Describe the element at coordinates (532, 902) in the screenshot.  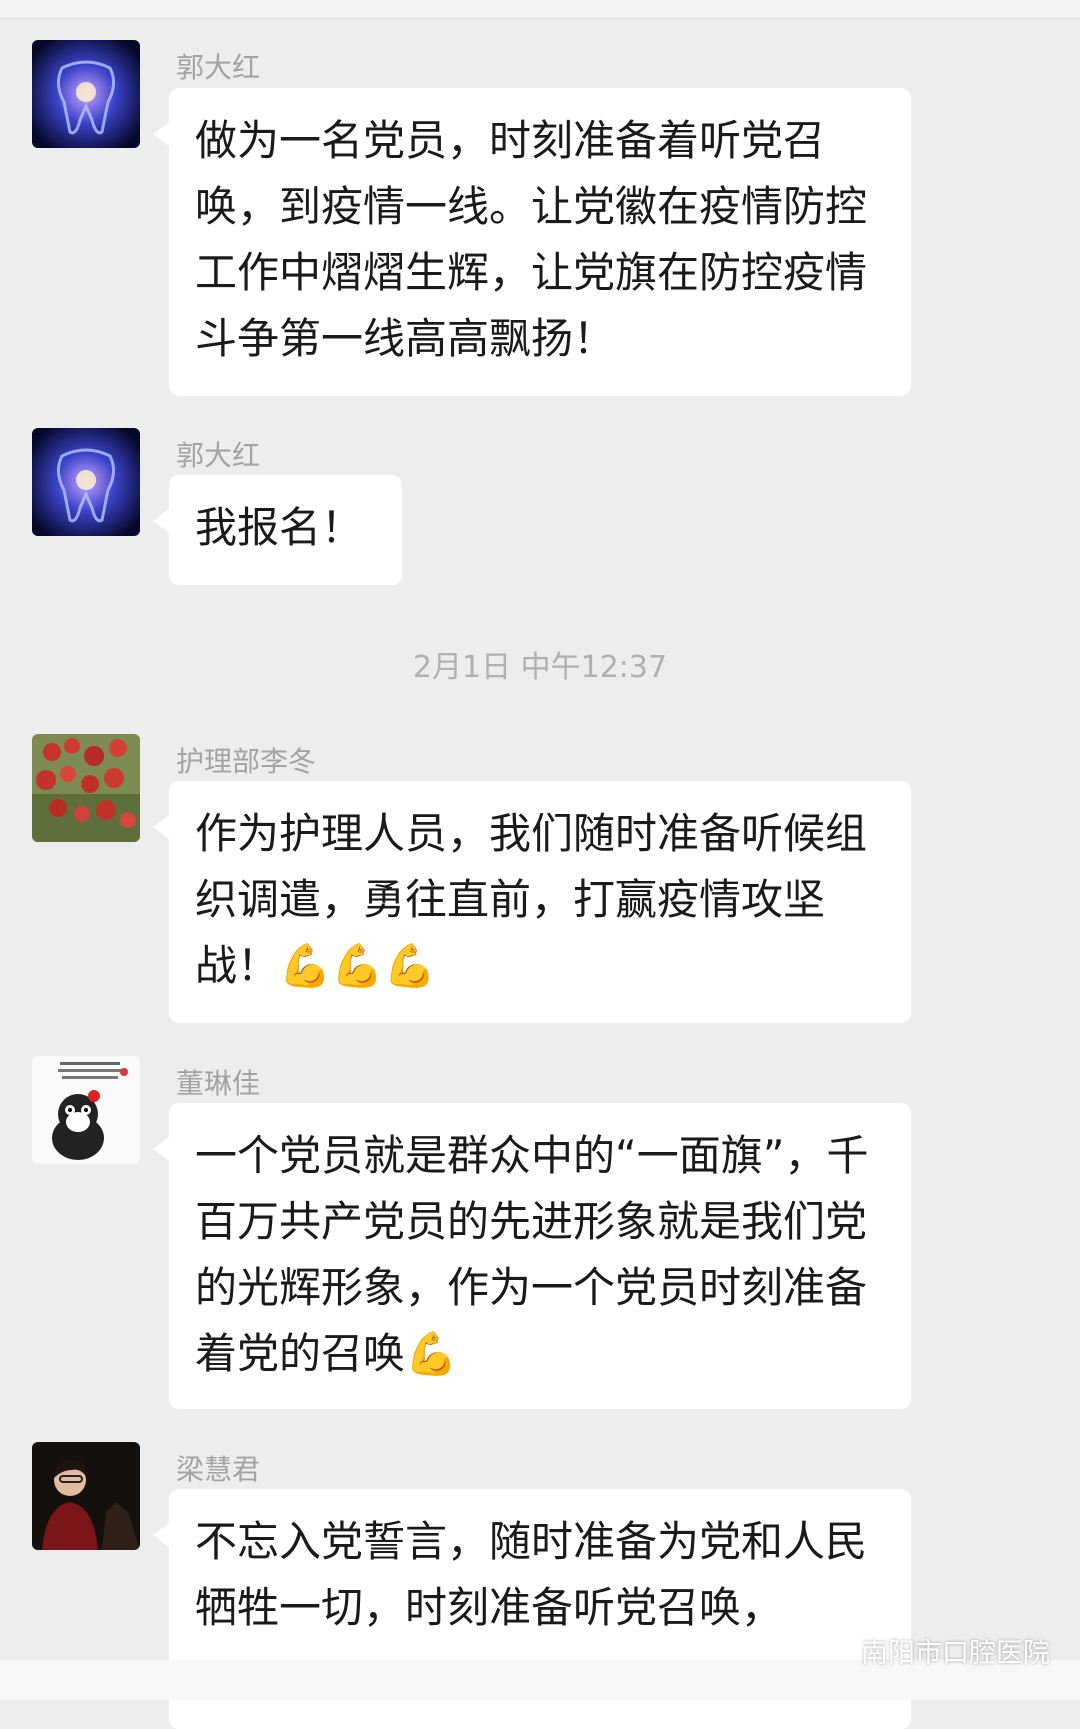
I see `message-bubble: 作为护理人员，我们随时准备听候组织调遣，勇往直前，打赢疫情攻坚战！💪💪💪` at that location.